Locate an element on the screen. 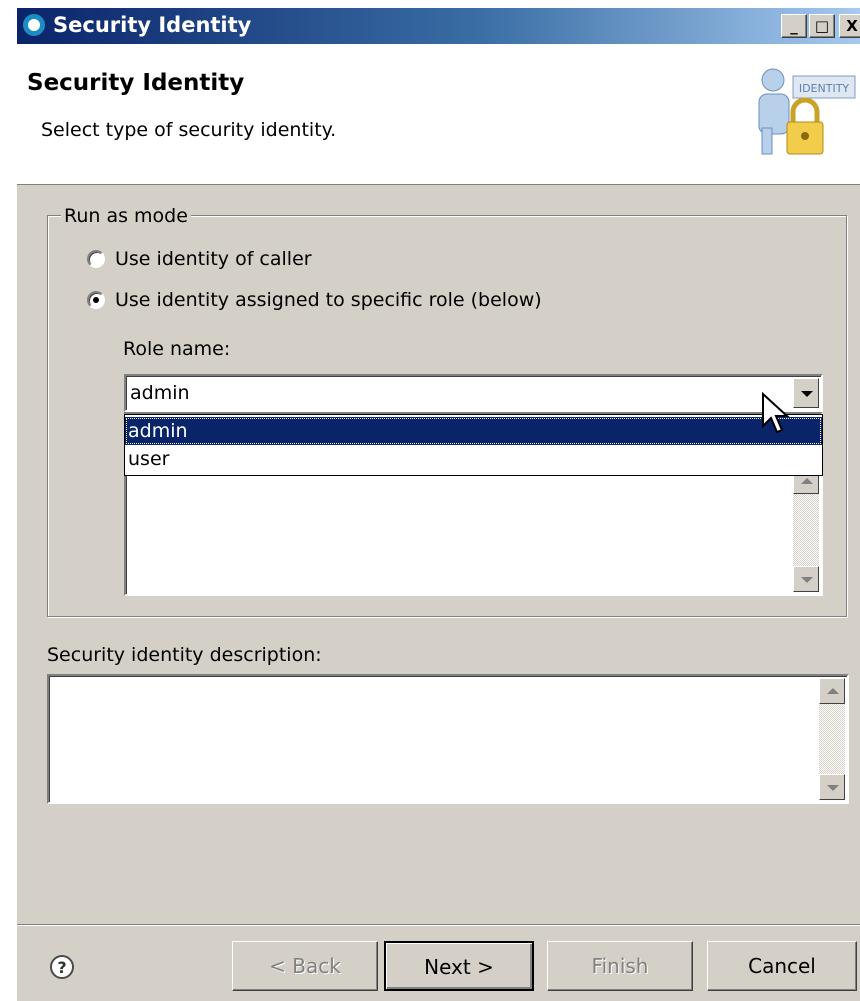 This screenshot has width=860, height=1001. description-label: Security identity description: is located at coordinates (184, 655).